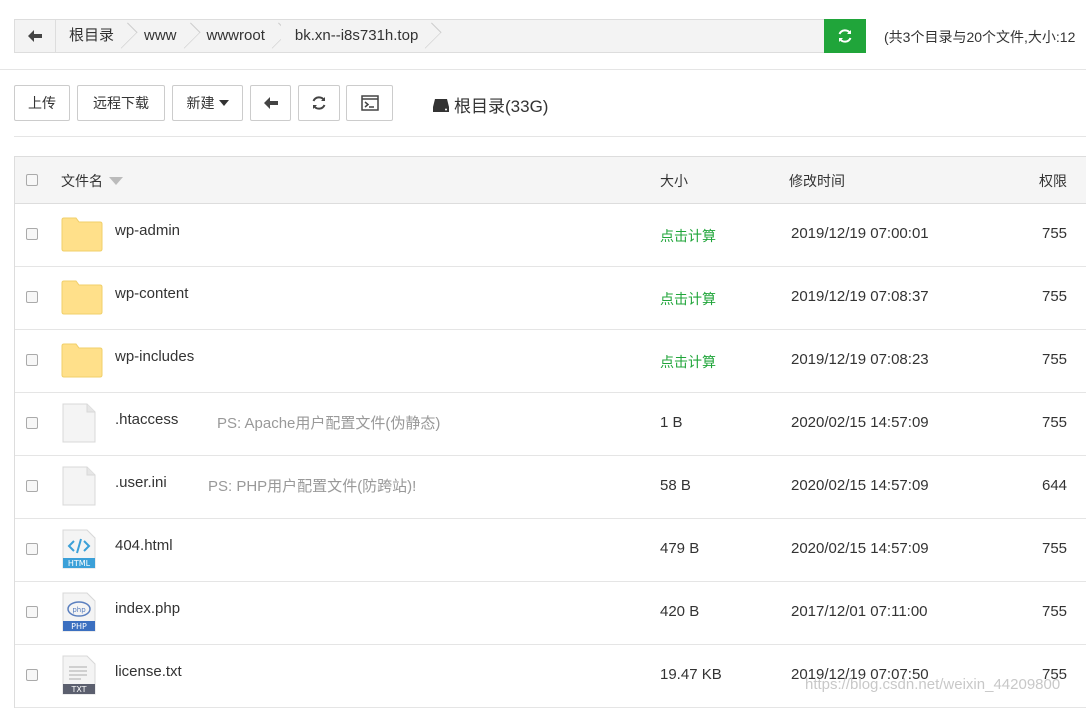  What do you see at coordinates (154, 356) in the screenshot?
I see `file-name: wp-includes` at bounding box center [154, 356].